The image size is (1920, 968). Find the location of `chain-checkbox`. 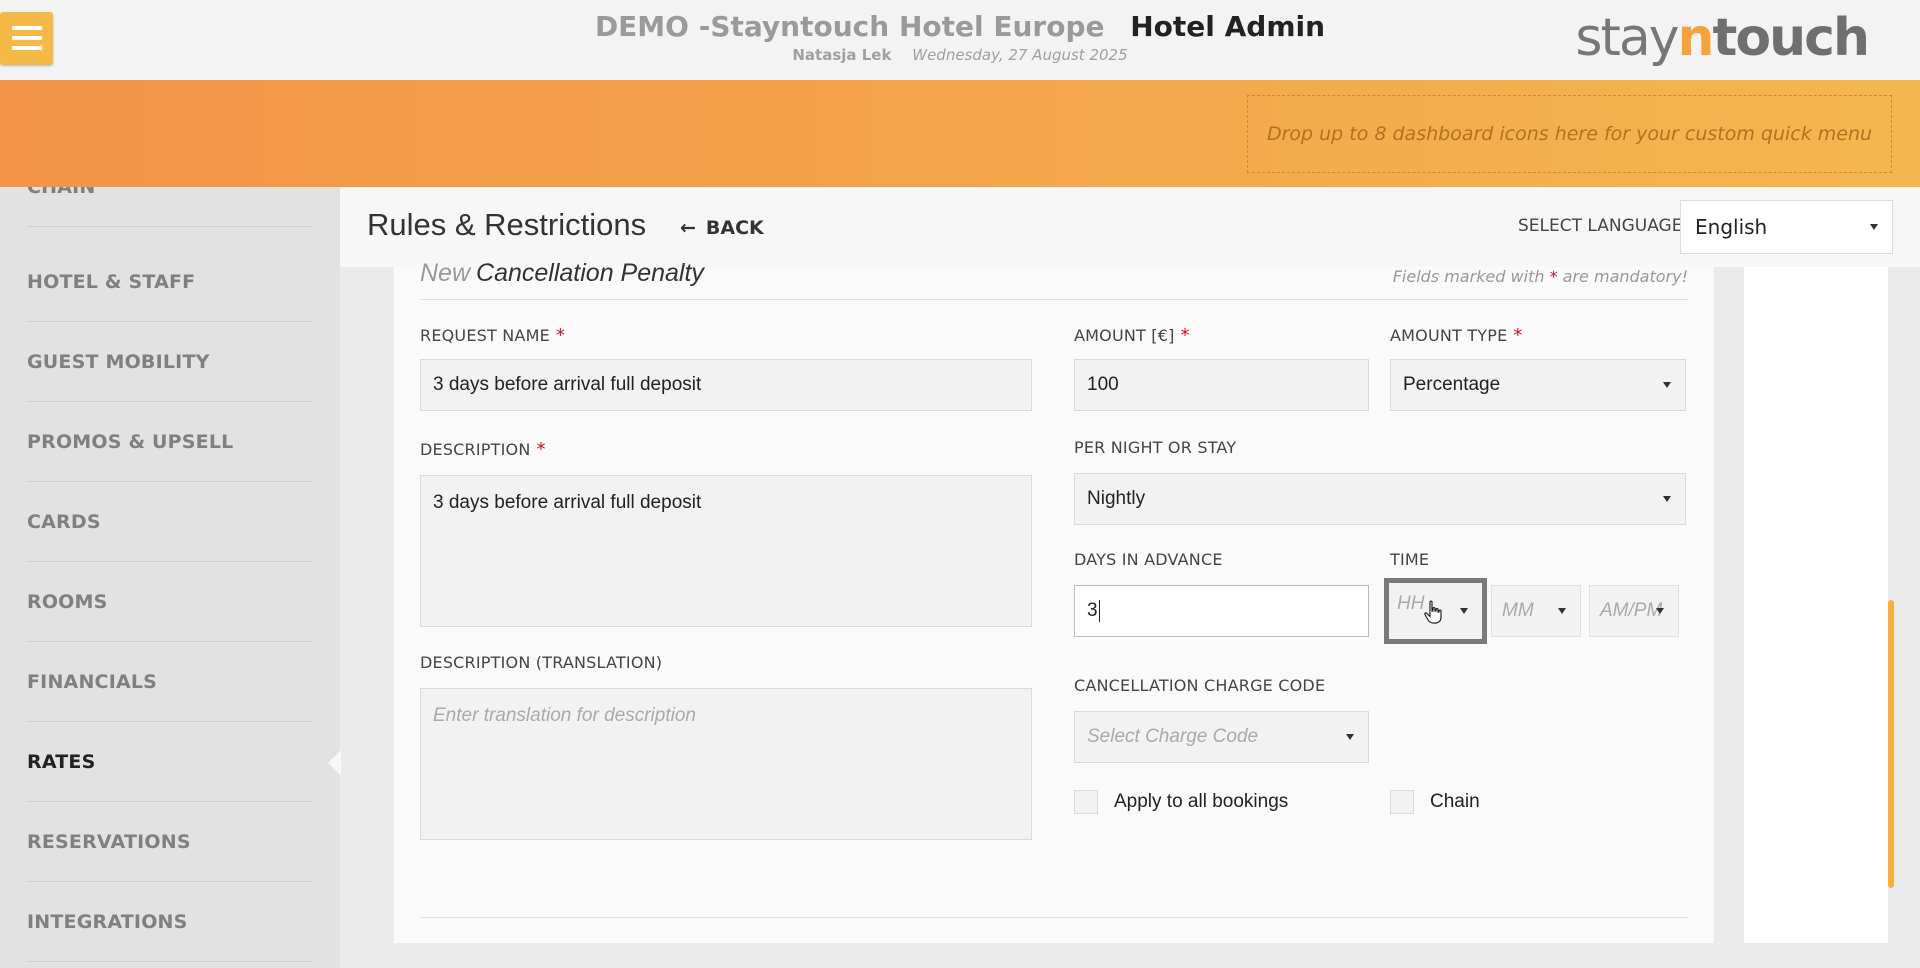

chain-checkbox is located at coordinates (1402, 802).